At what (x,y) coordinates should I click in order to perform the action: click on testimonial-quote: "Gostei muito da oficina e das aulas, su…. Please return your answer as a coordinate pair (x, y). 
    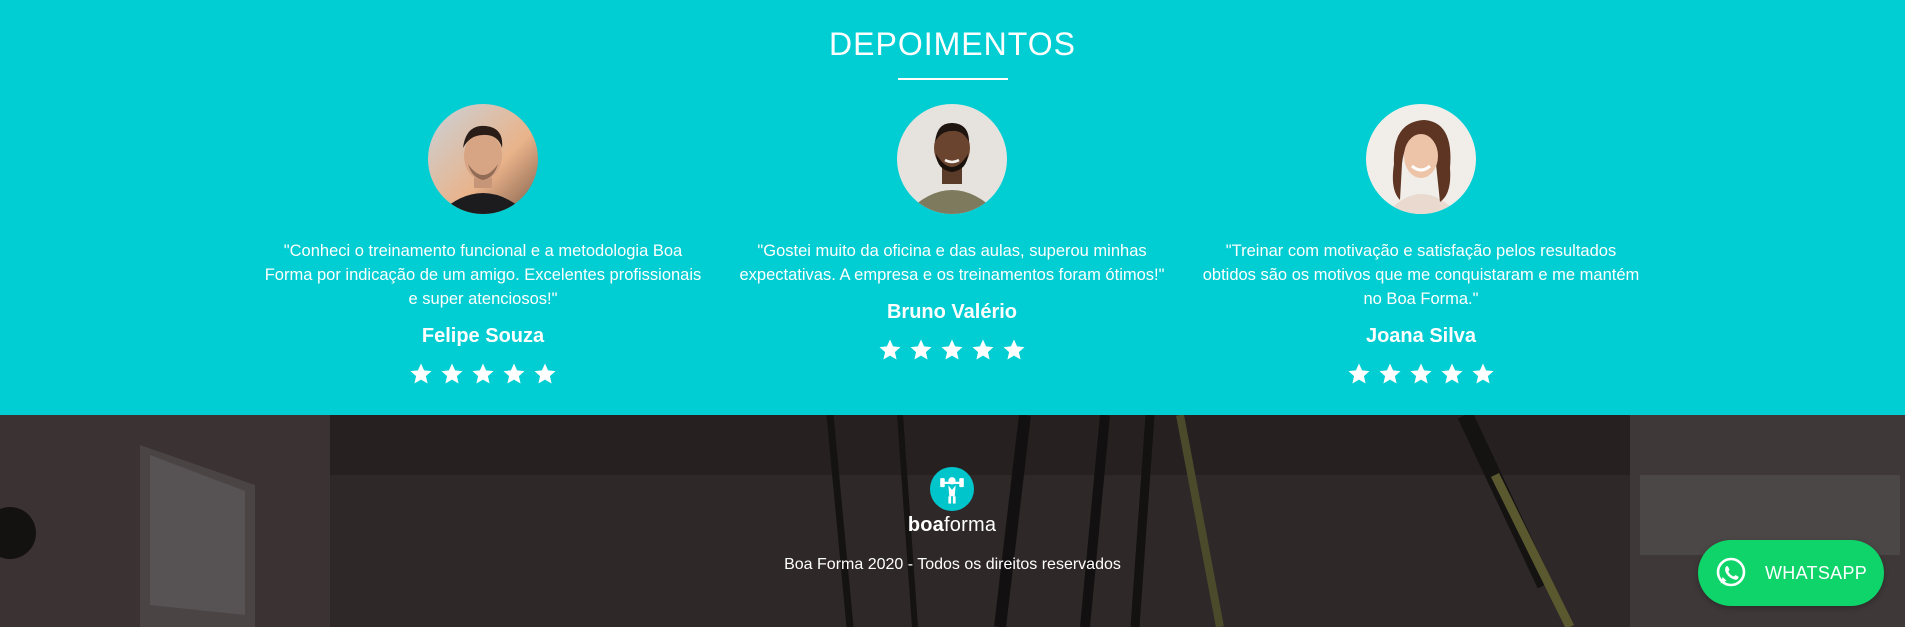
    Looking at the image, I should click on (952, 263).